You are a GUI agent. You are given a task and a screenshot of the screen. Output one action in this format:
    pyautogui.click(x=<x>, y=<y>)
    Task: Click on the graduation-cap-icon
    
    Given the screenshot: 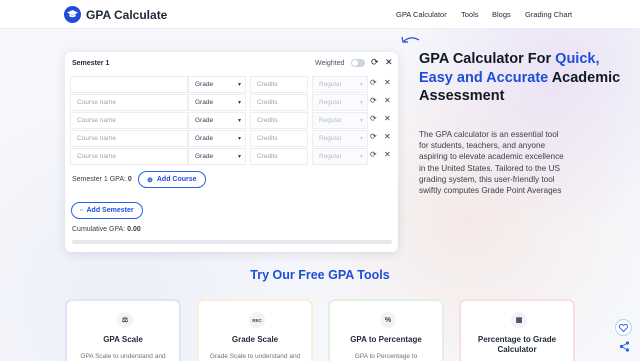 What is the action you would take?
    pyautogui.click(x=72, y=14)
    